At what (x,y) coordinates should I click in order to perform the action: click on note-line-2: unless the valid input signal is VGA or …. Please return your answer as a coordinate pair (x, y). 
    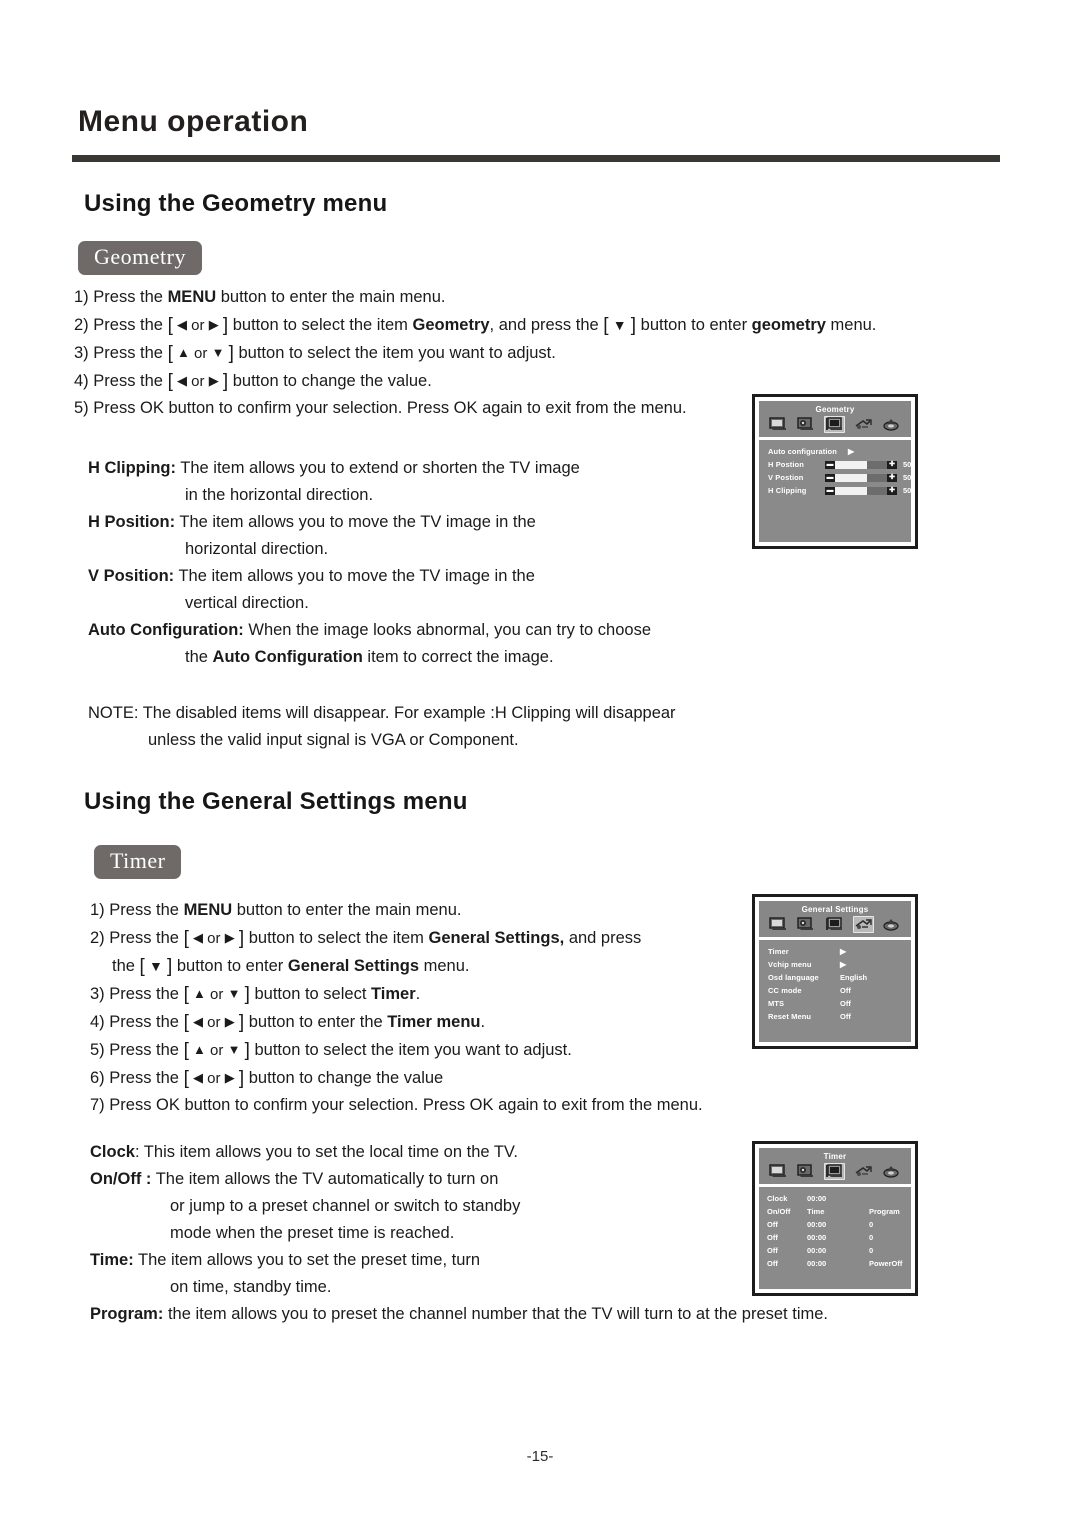
    Looking at the image, I should click on (333, 740).